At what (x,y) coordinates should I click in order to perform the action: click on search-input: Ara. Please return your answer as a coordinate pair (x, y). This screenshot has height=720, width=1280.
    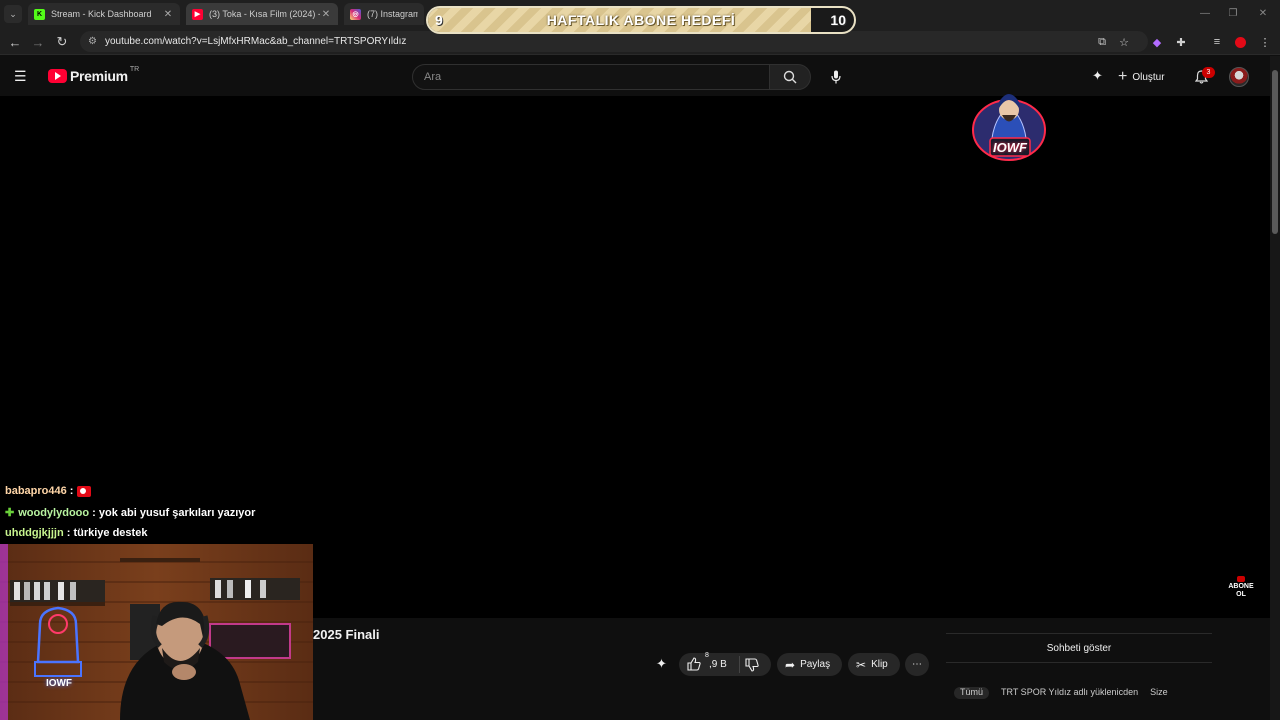
    Looking at the image, I should click on (591, 77).